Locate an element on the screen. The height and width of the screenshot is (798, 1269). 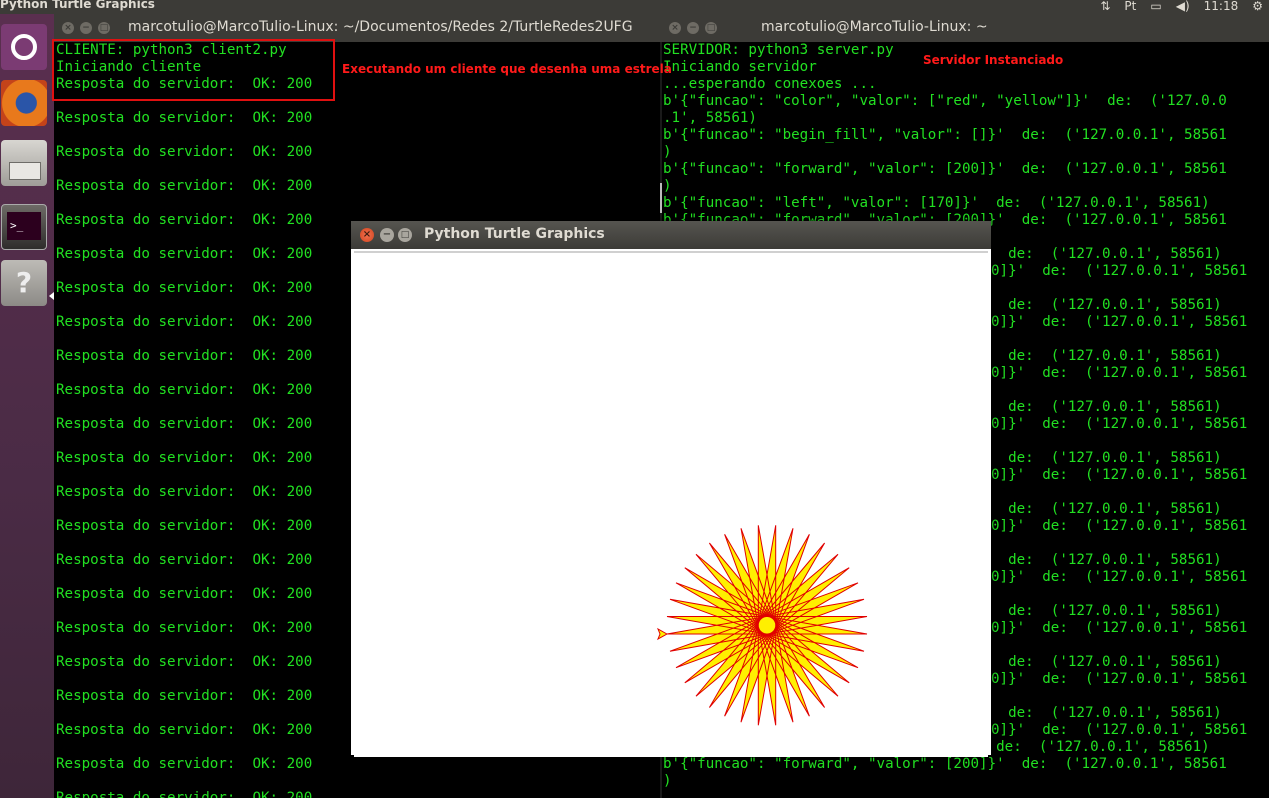
clock: 11:18 is located at coordinates (1221, 6).